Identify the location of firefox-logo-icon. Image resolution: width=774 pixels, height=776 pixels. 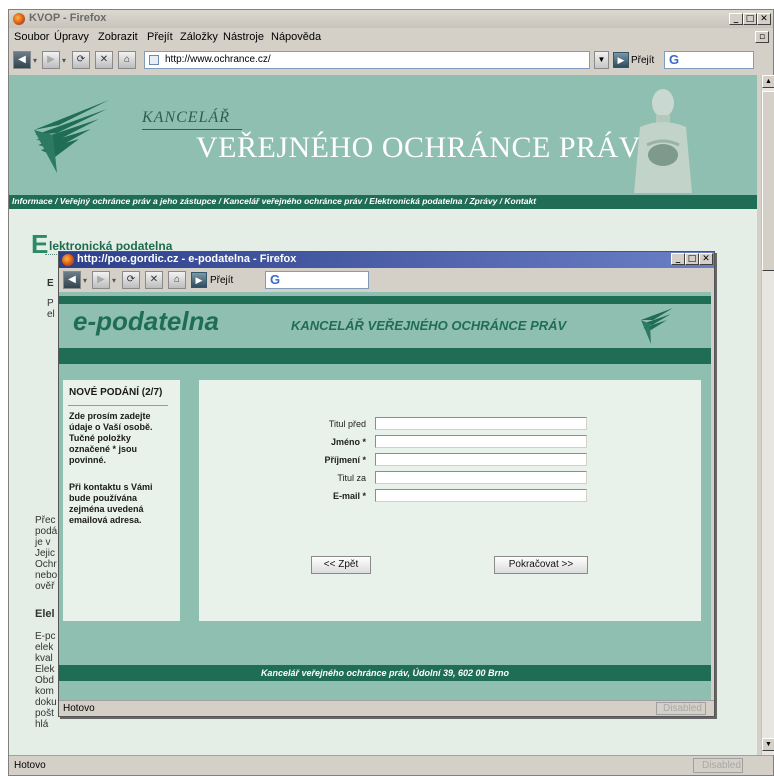
(68, 260).